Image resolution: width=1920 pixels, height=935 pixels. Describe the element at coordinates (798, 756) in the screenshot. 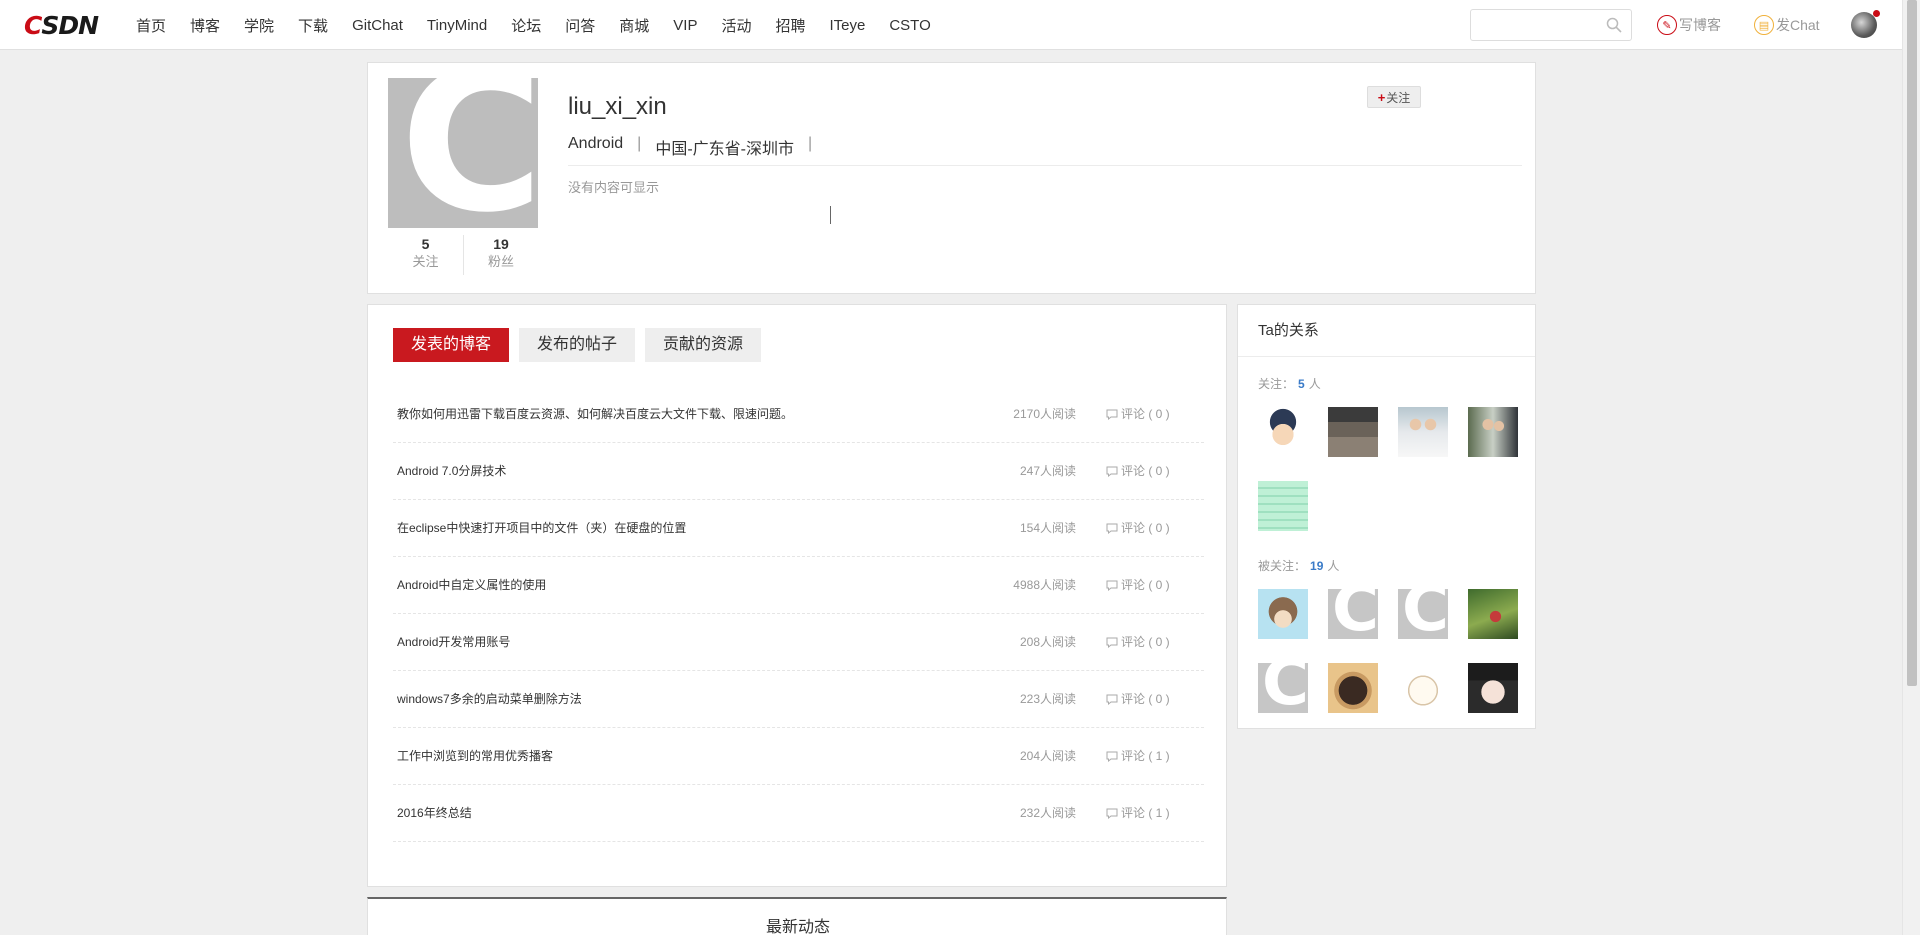

I see `list-item: 工作中浏览到的常用优秀播客 204人阅读 评论 ( 1 )` at that location.